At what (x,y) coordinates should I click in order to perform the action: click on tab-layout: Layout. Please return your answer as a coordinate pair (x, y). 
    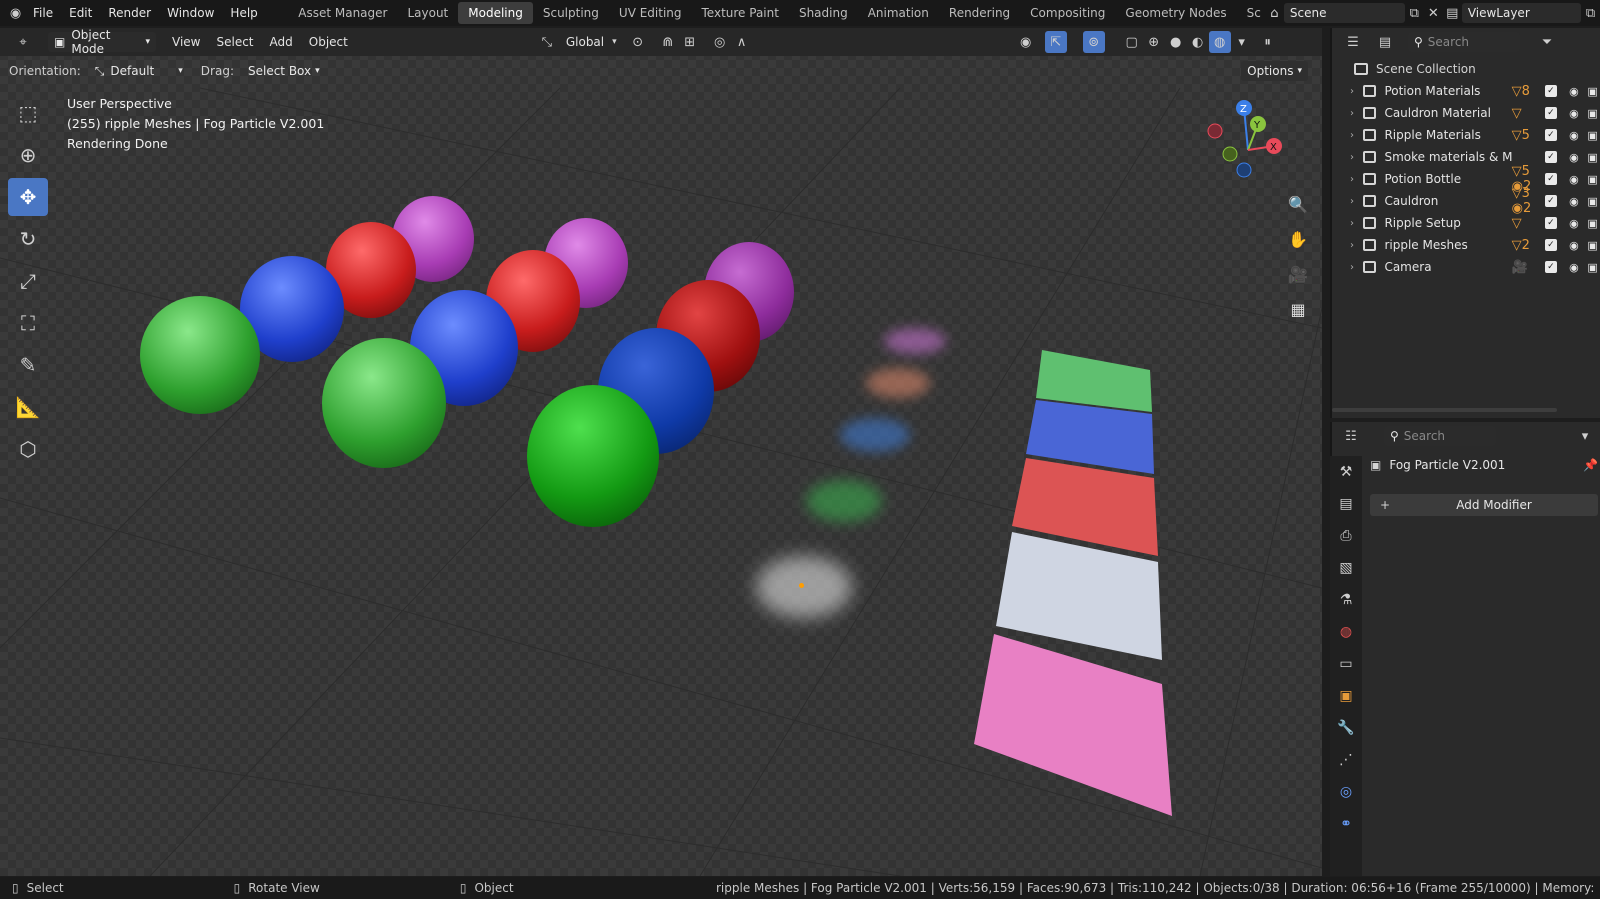
    Looking at the image, I should click on (427, 13).